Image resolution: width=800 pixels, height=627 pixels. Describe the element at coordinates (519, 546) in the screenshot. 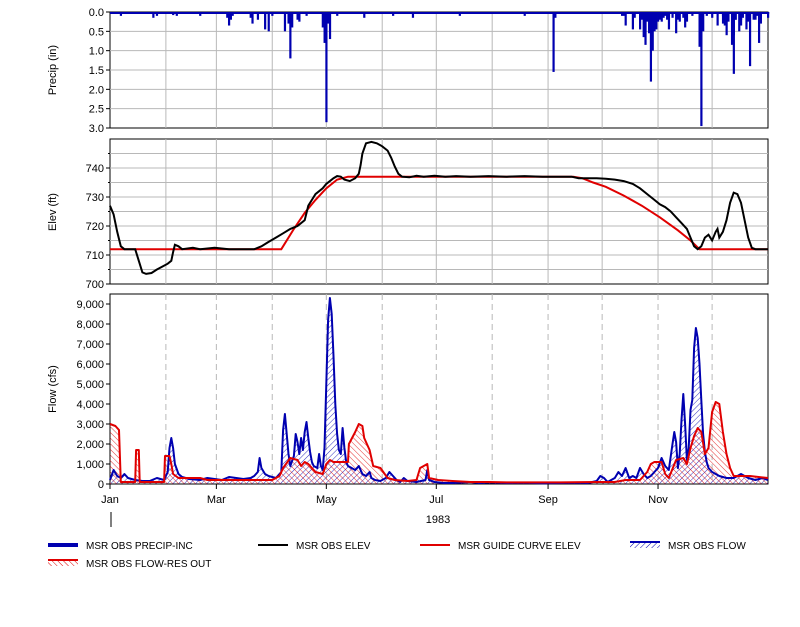

I see `legend-label: MSR GUIDE CURVE ELEV` at that location.